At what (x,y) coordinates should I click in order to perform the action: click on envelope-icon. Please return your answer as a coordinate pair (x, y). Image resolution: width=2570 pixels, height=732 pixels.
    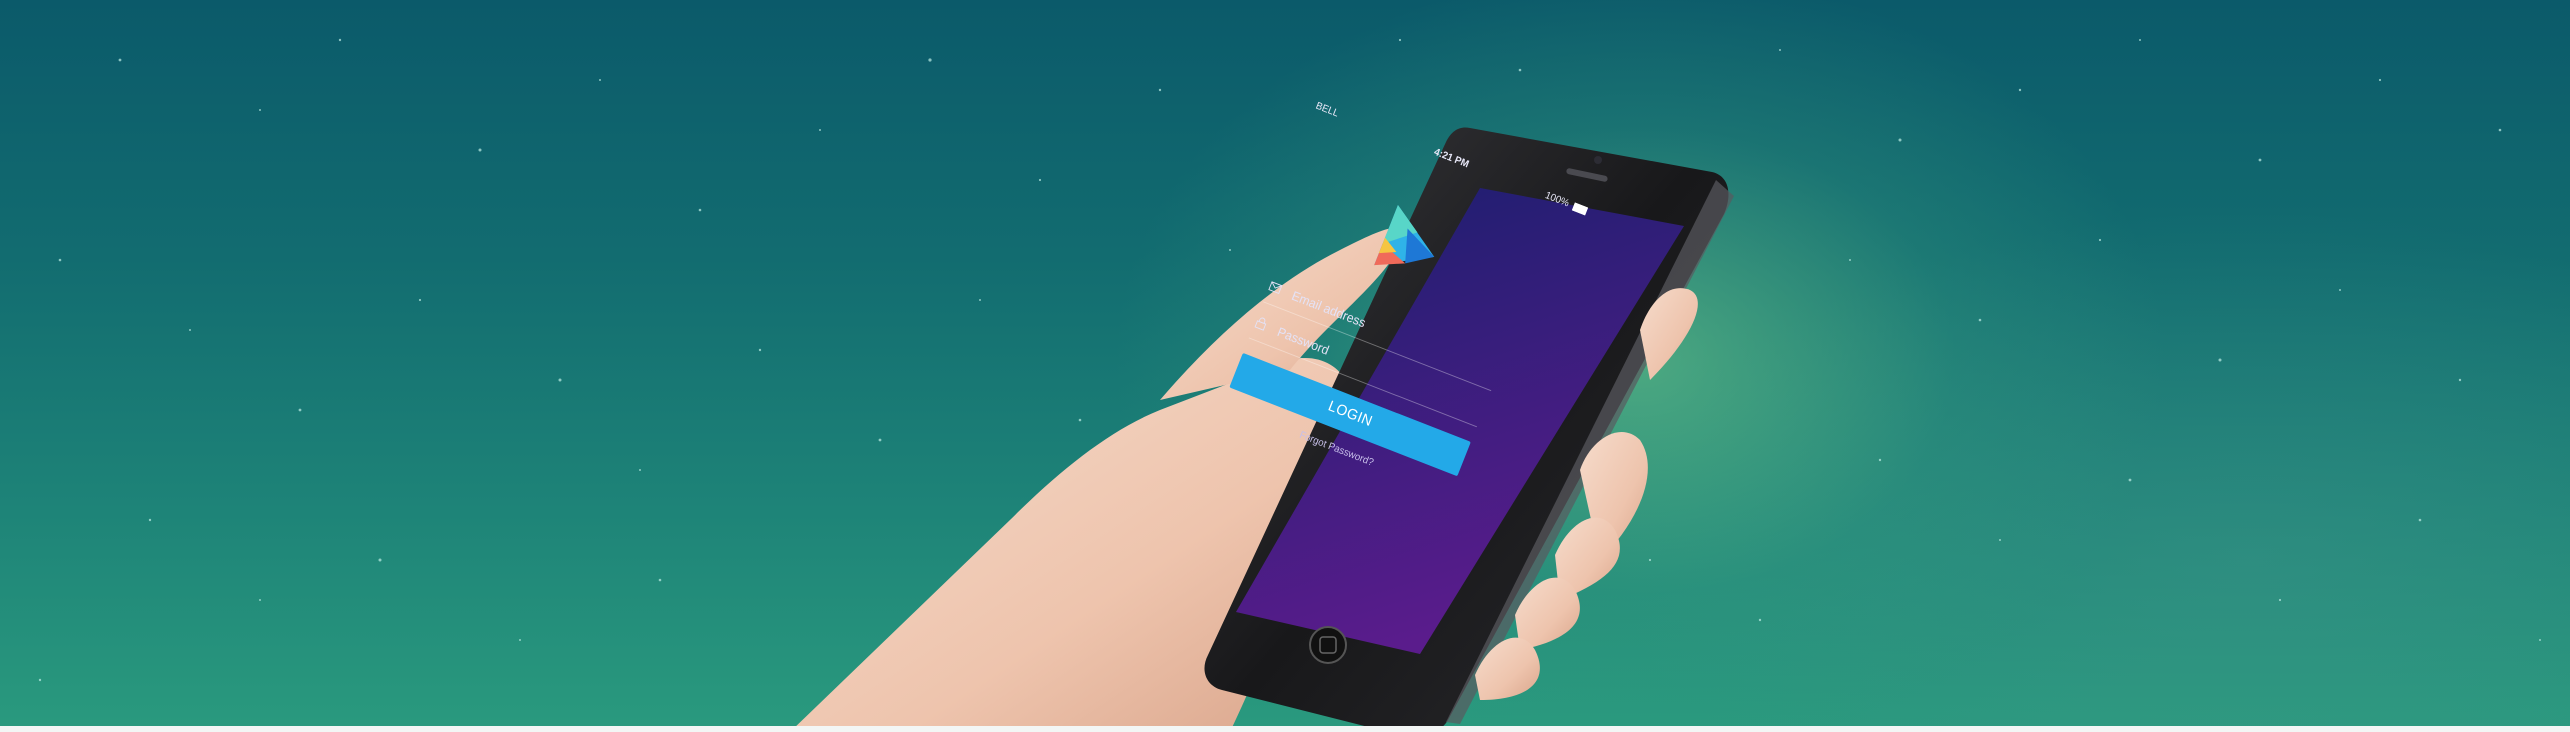
    Looking at the image, I should click on (1275, 288).